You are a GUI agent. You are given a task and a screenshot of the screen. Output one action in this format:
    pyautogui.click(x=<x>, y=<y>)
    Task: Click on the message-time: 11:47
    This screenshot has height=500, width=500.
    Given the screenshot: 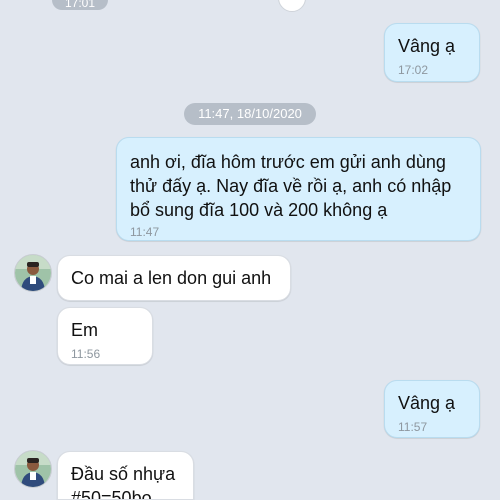 What is the action you would take?
    pyautogui.click(x=145, y=232)
    